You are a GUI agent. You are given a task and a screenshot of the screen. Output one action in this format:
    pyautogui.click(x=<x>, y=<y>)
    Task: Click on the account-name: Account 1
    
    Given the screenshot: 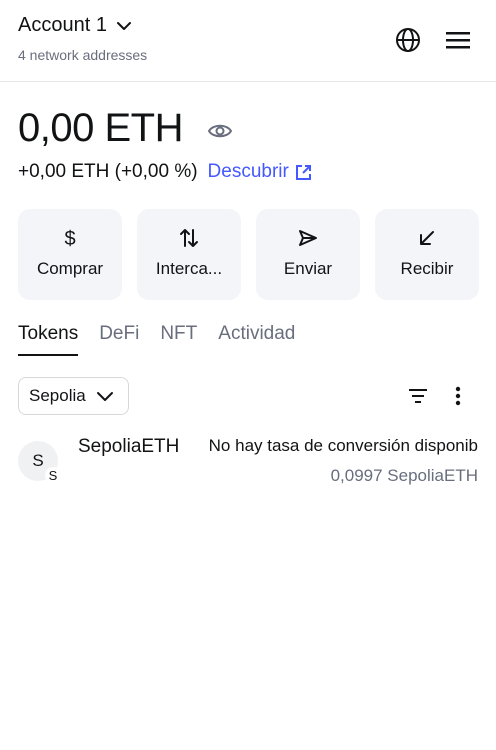 What is the action you would take?
    pyautogui.click(x=62, y=25)
    